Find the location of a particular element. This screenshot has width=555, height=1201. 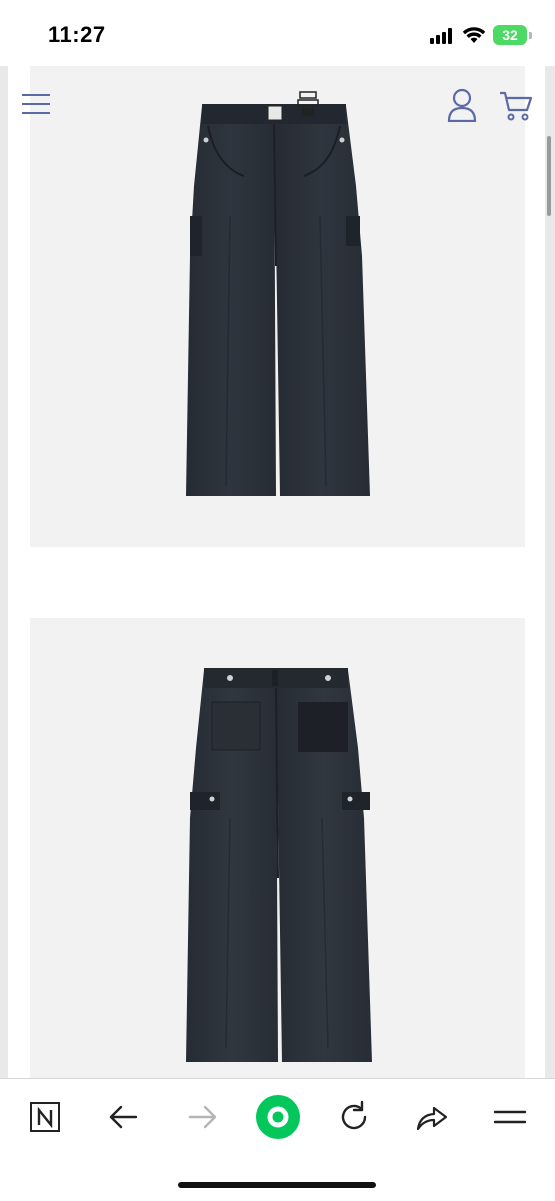

naver-n-icon is located at coordinates (46, 1117).